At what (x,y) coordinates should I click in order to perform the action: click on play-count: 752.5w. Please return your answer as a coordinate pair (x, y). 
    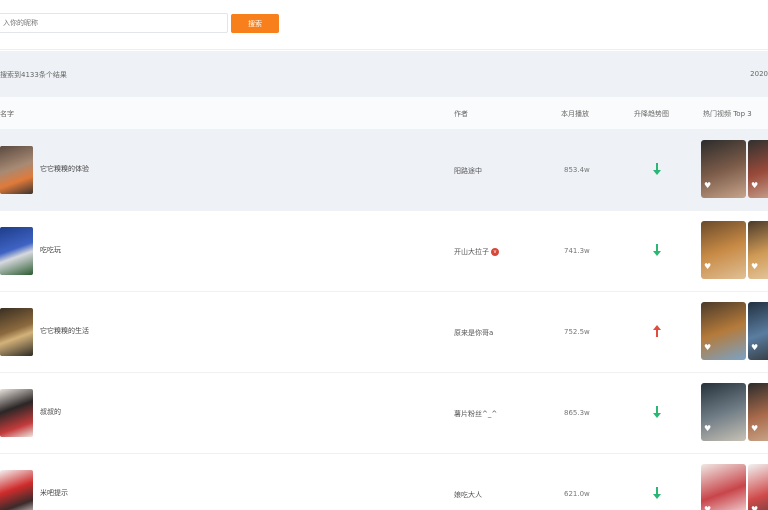
    Looking at the image, I should click on (577, 332).